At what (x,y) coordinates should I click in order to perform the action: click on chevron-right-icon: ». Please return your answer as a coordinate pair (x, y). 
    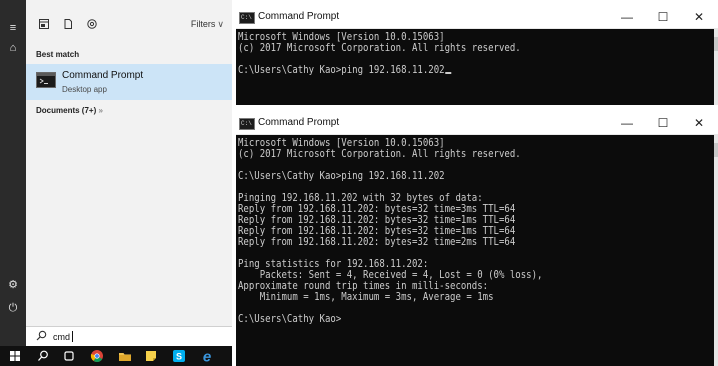
    Looking at the image, I should click on (100, 110).